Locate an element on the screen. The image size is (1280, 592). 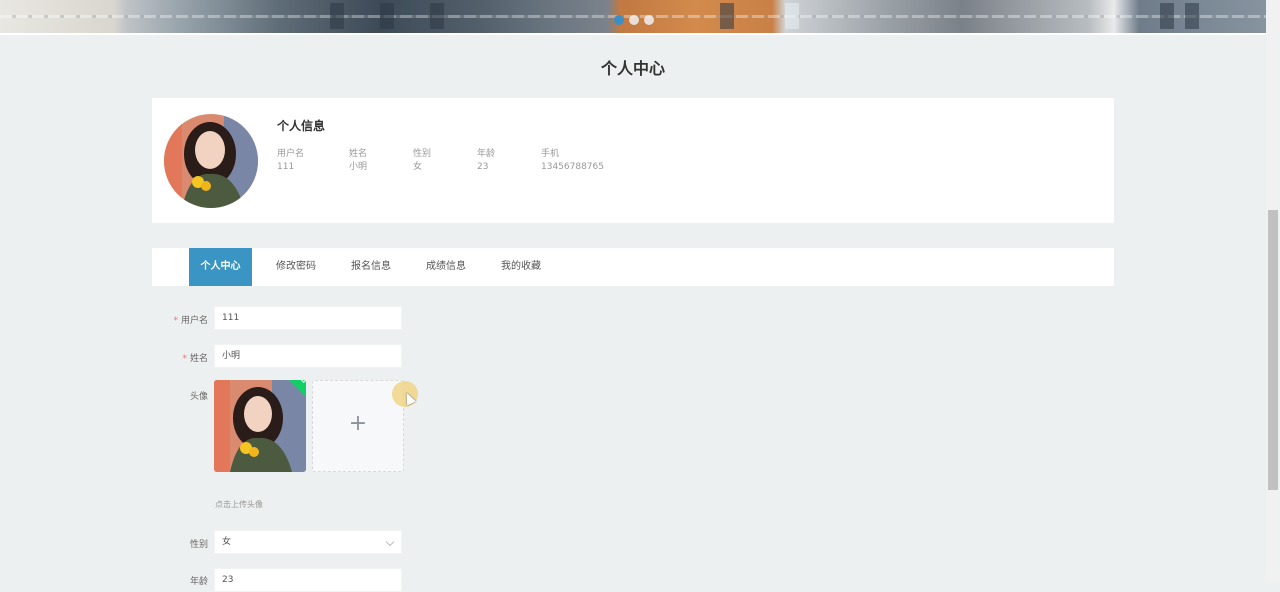
uploaded-avatar is located at coordinates (260, 426).